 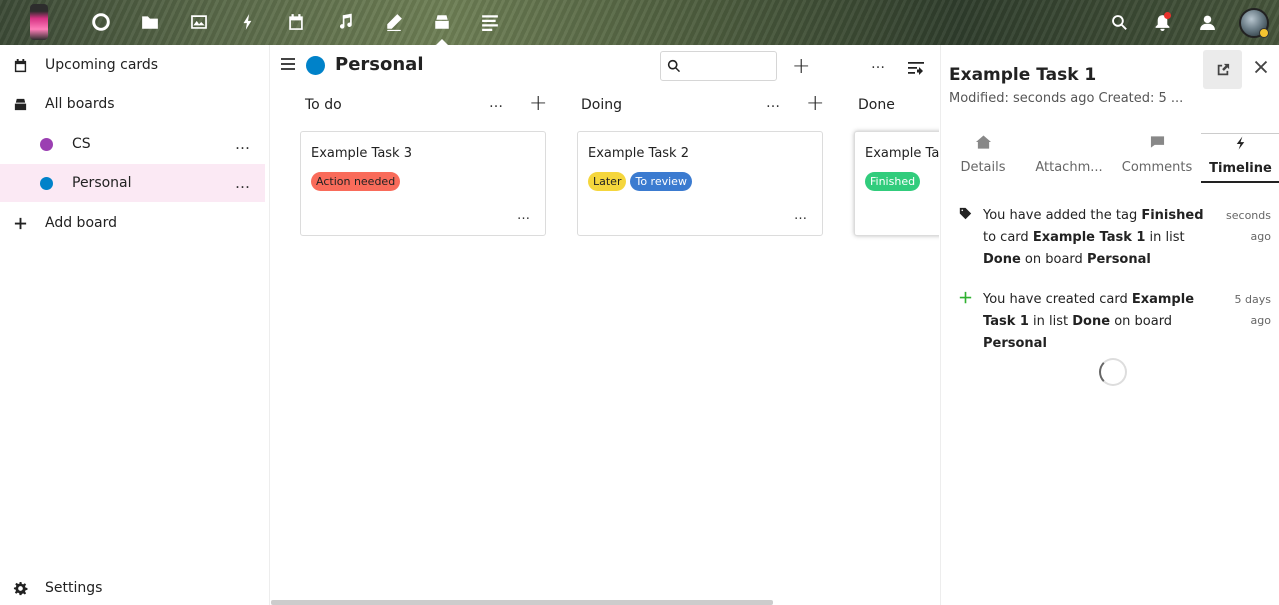 I want to click on card-title: Example Task 1, so click(x=902, y=153).